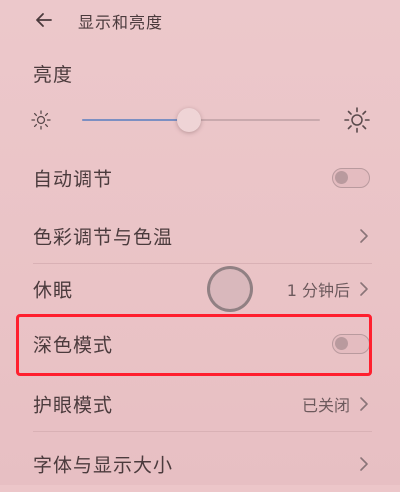 The image size is (400, 492). What do you see at coordinates (230, 289) in the screenshot?
I see `touch-indicator` at bounding box center [230, 289].